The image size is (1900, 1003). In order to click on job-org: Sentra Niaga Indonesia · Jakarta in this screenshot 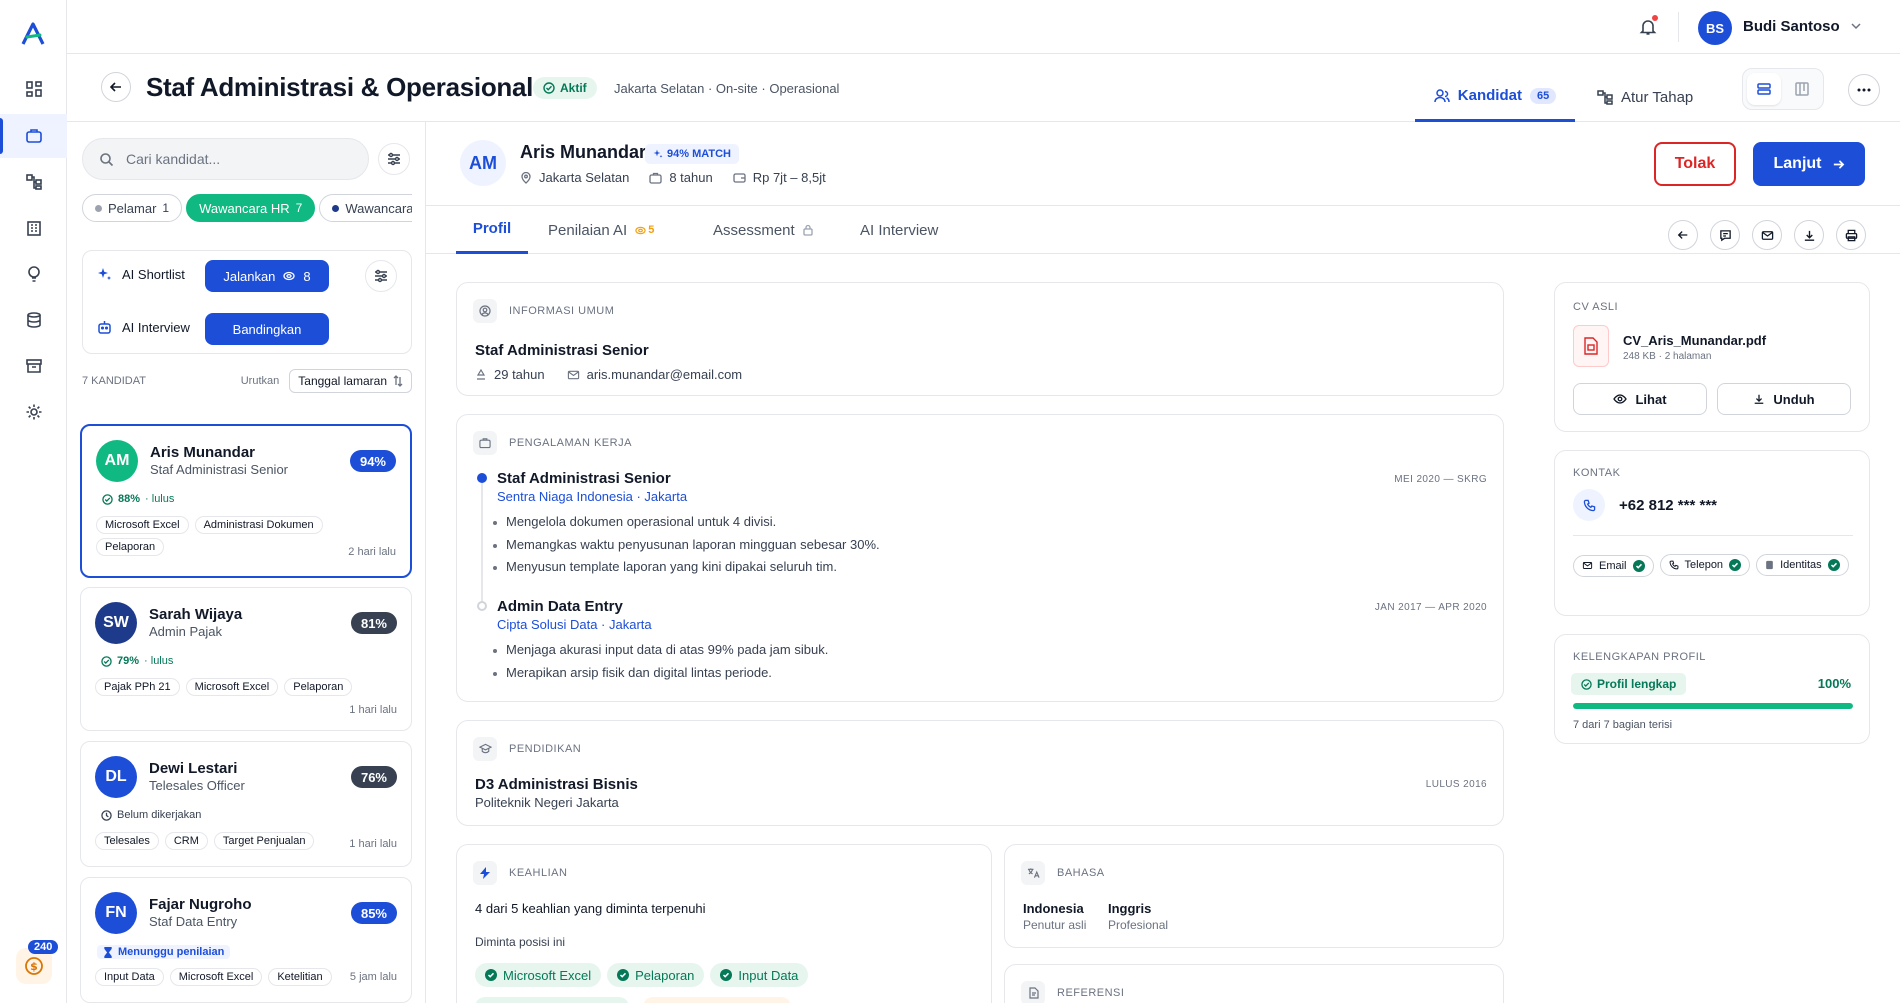, I will do `click(592, 496)`.